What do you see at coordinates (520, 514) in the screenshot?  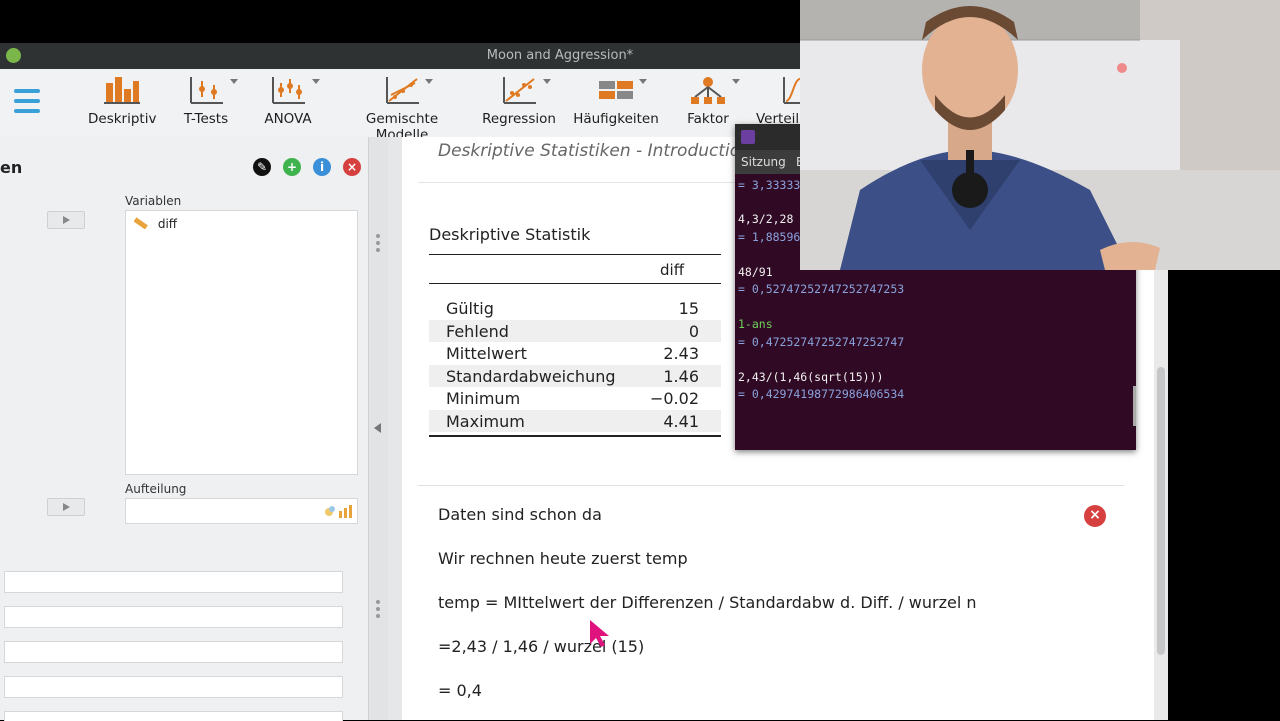 I see `note-line: Daten sind schon da` at bounding box center [520, 514].